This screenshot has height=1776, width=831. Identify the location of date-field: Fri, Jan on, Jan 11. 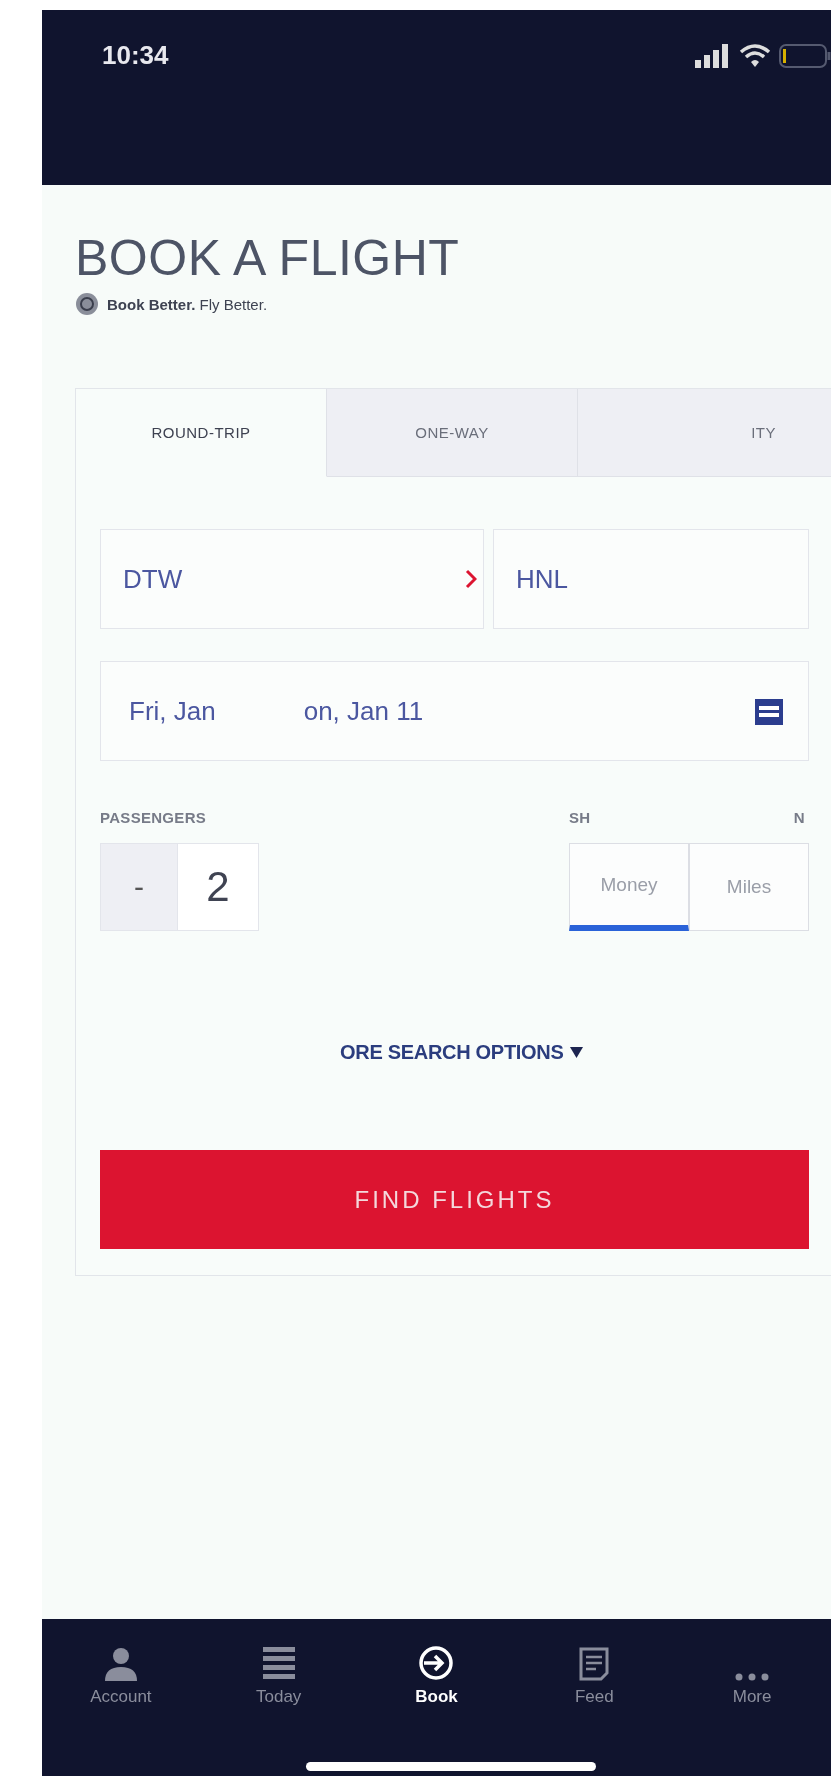
(454, 711).